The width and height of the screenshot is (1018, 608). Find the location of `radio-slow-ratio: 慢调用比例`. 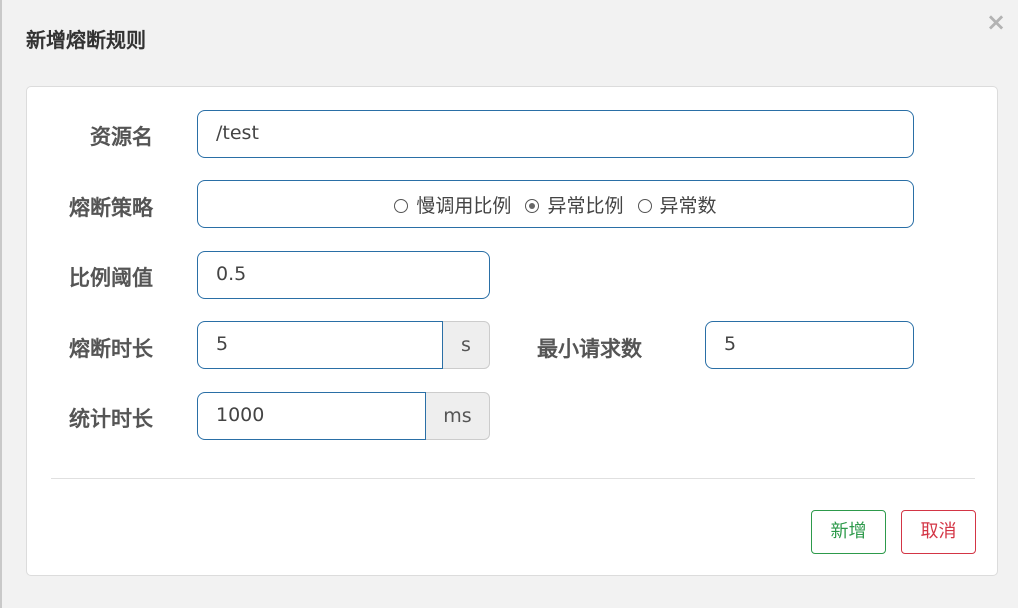

radio-slow-ratio: 慢调用比例 is located at coordinates (452, 206).